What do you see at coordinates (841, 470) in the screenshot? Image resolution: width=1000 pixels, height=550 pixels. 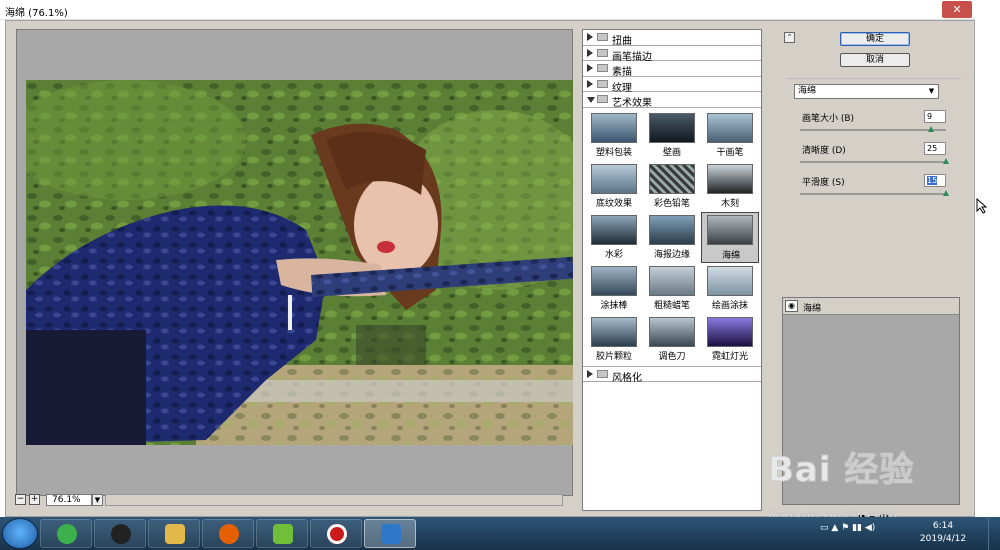 I see `watermark-logo: Bai 经验` at bounding box center [841, 470].